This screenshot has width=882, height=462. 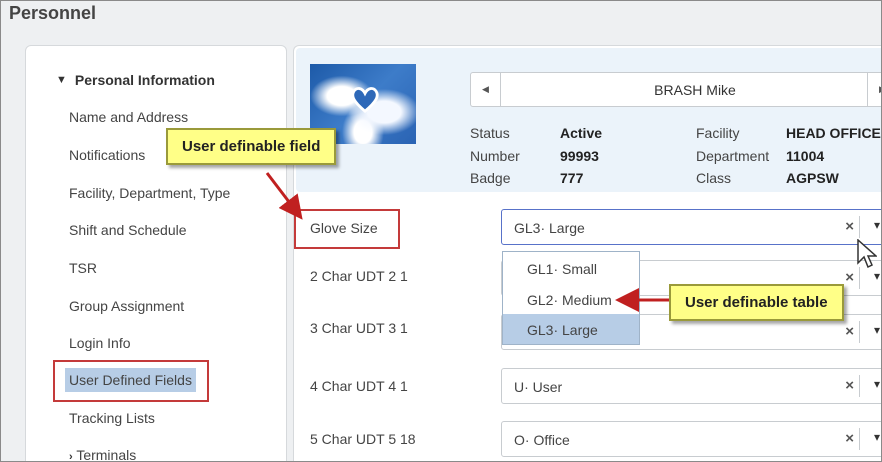 I want to click on mouse-cursor-icon, so click(x=867, y=254).